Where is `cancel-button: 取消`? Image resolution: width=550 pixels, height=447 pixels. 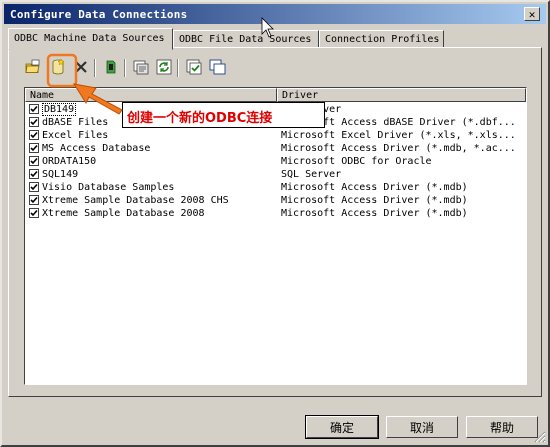 cancel-button: 取消 is located at coordinates (422, 427).